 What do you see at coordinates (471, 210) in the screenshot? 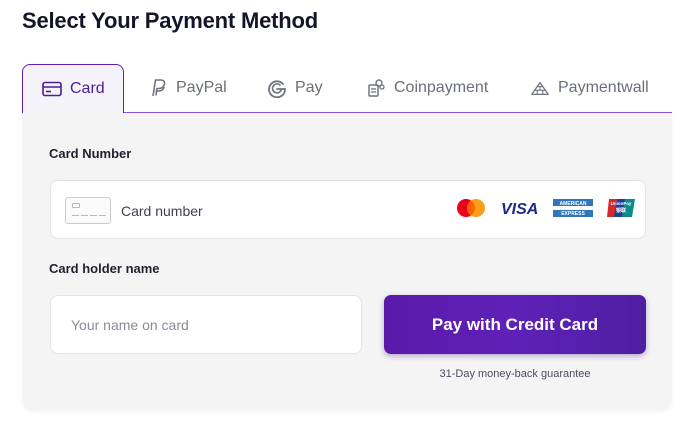
I see `mastercard-icon` at bounding box center [471, 210].